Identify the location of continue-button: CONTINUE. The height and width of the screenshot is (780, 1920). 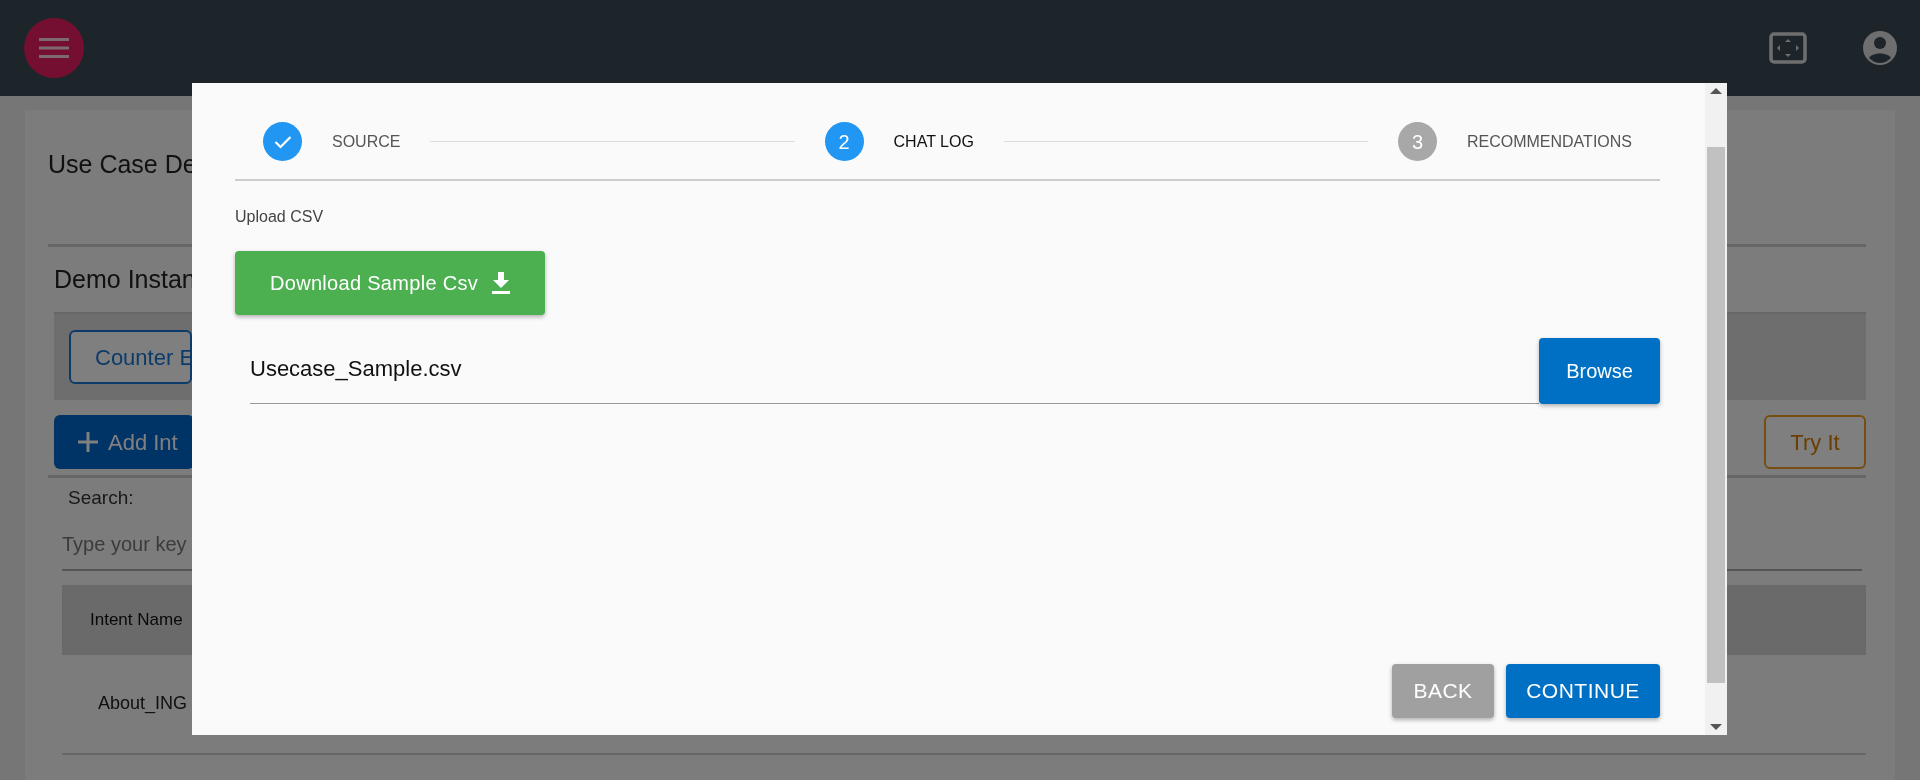
(1583, 691).